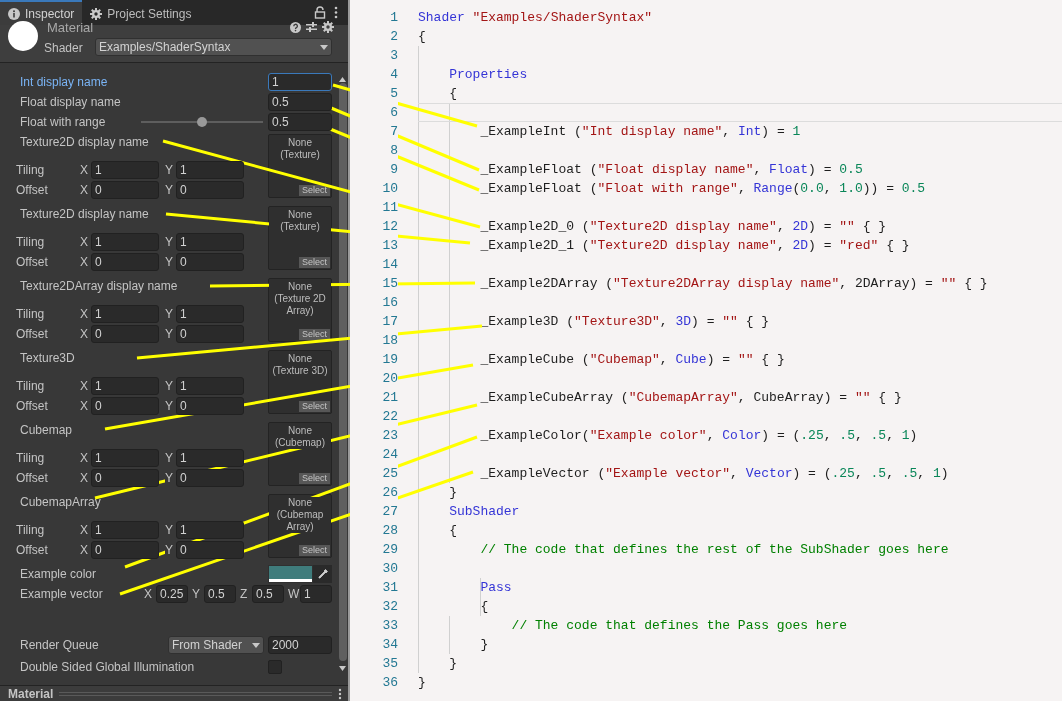  I want to click on code-line: _ExampleCube ("Cubemap", Cube) = "" { }, so click(632, 359).